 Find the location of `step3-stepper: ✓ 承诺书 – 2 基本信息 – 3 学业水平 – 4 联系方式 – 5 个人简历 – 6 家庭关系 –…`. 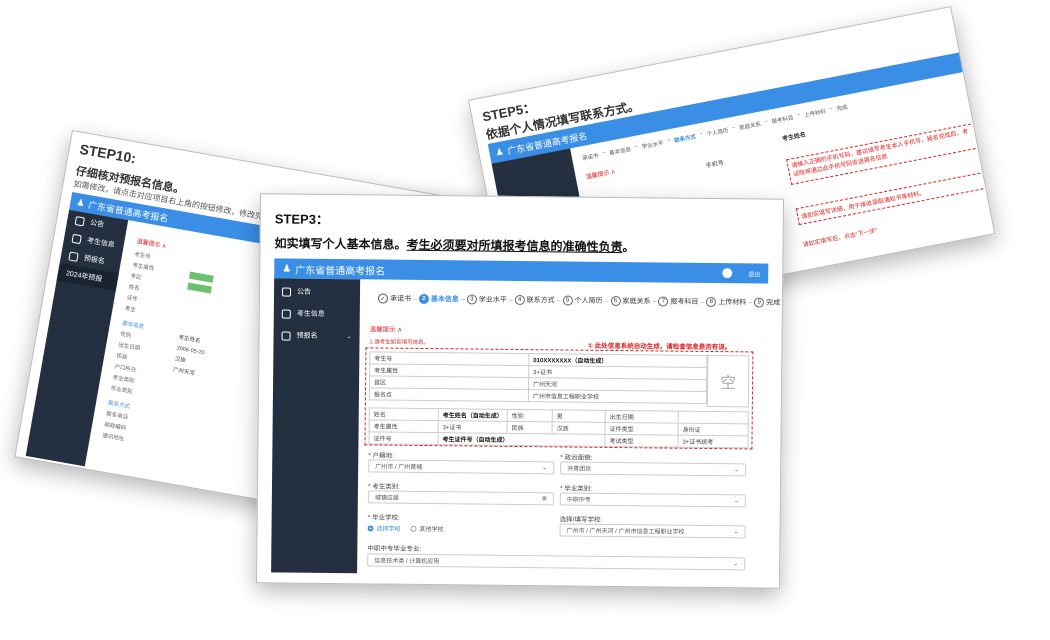

step3-stepper: ✓ 承诺书 – 2 基本信息 – 3 学业水平 – 4 联系方式 – 5 个人简历 – 6 家庭关系 –… is located at coordinates (578, 300).